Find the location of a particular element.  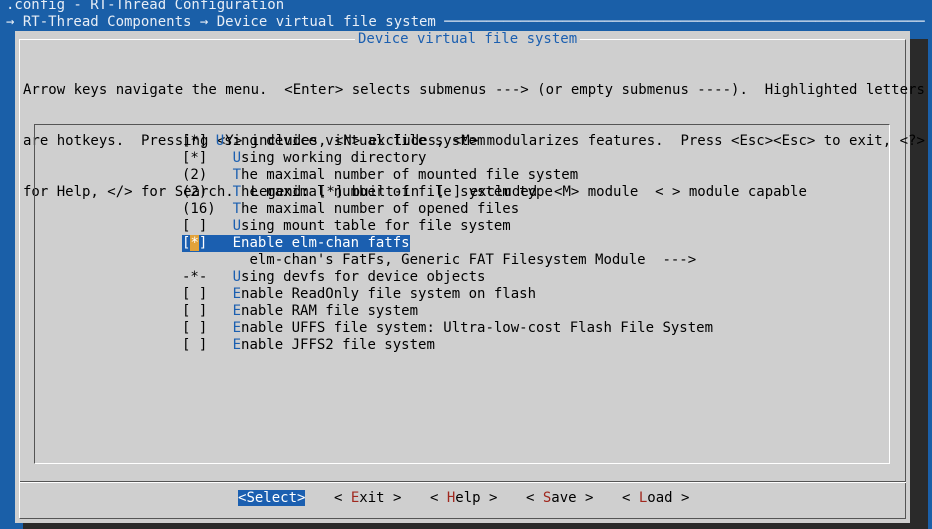

config-title: .config - RT-Thread Configuration is located at coordinates (145, 6).